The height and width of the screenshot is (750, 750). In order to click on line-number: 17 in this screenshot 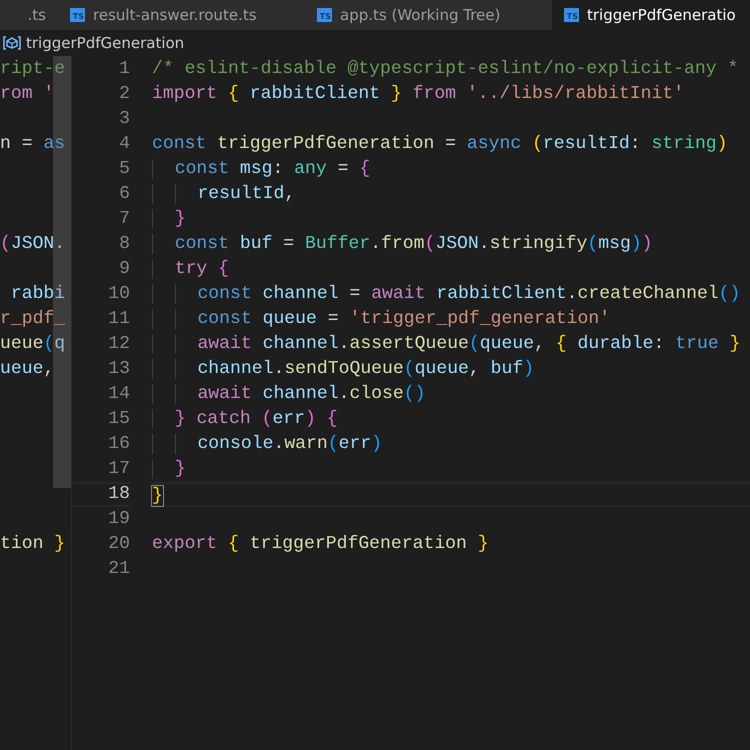, I will do `click(118, 469)`.